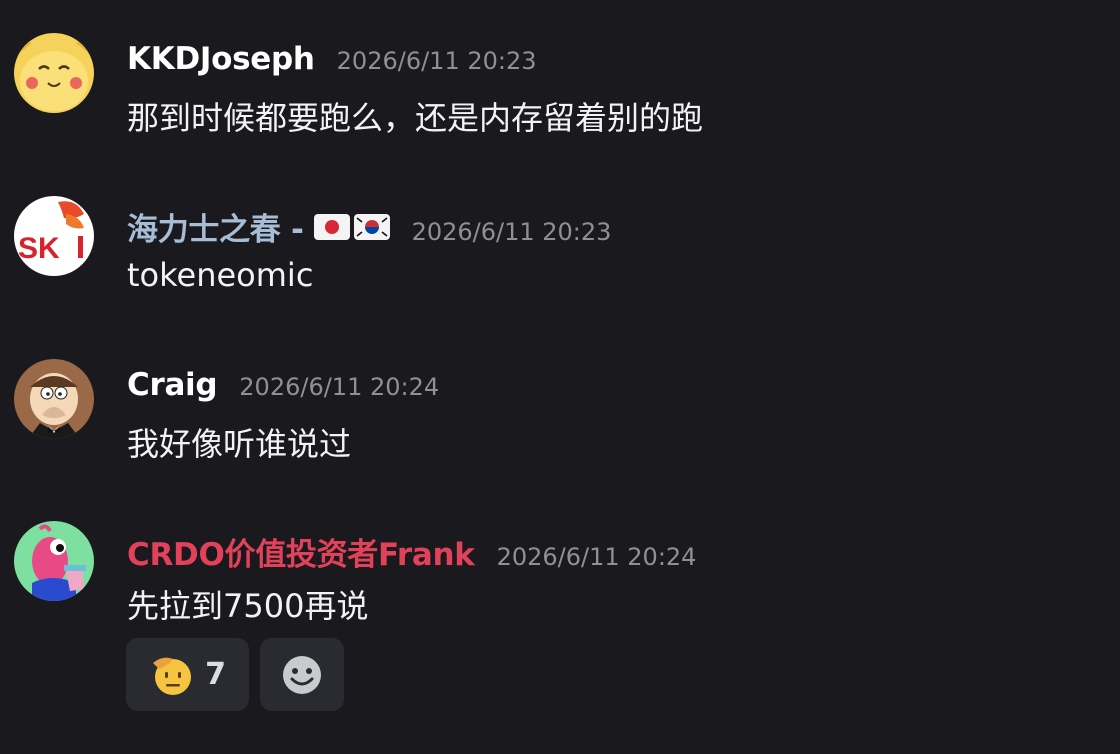 This screenshot has height=754, width=1120. I want to click on message-header: 海力士之春 - 2026/6/11 20:23, so click(369, 226).